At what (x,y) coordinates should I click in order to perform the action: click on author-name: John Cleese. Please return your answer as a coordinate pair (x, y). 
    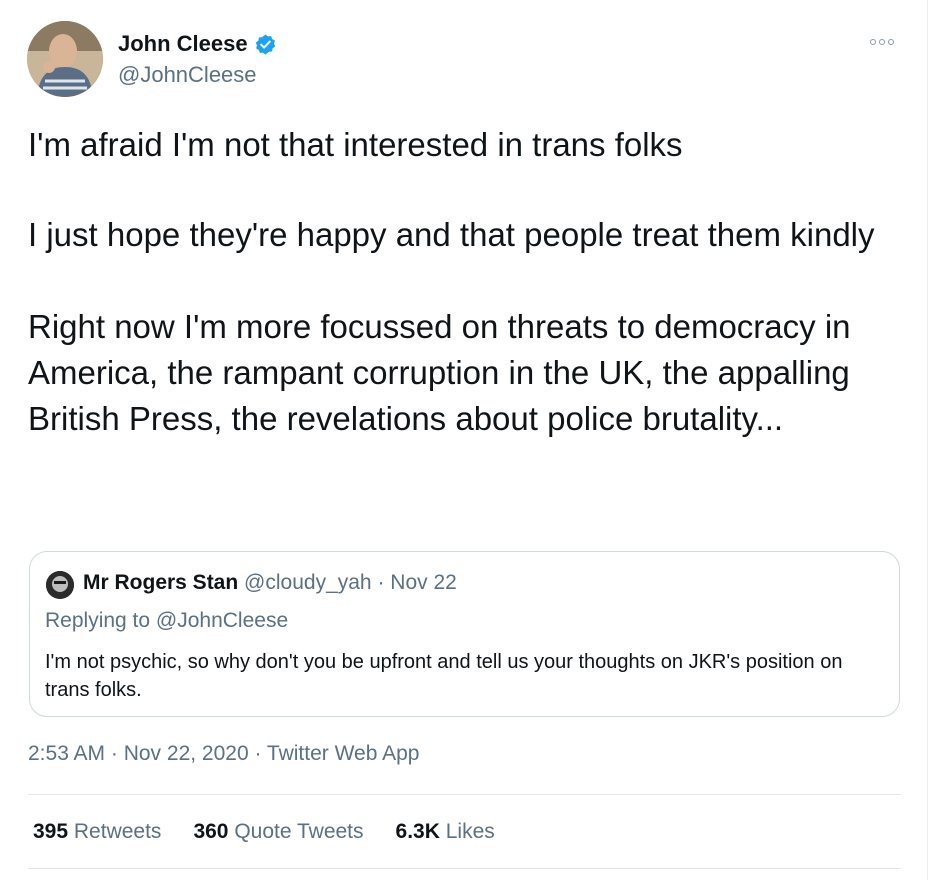
    Looking at the image, I should click on (197, 44).